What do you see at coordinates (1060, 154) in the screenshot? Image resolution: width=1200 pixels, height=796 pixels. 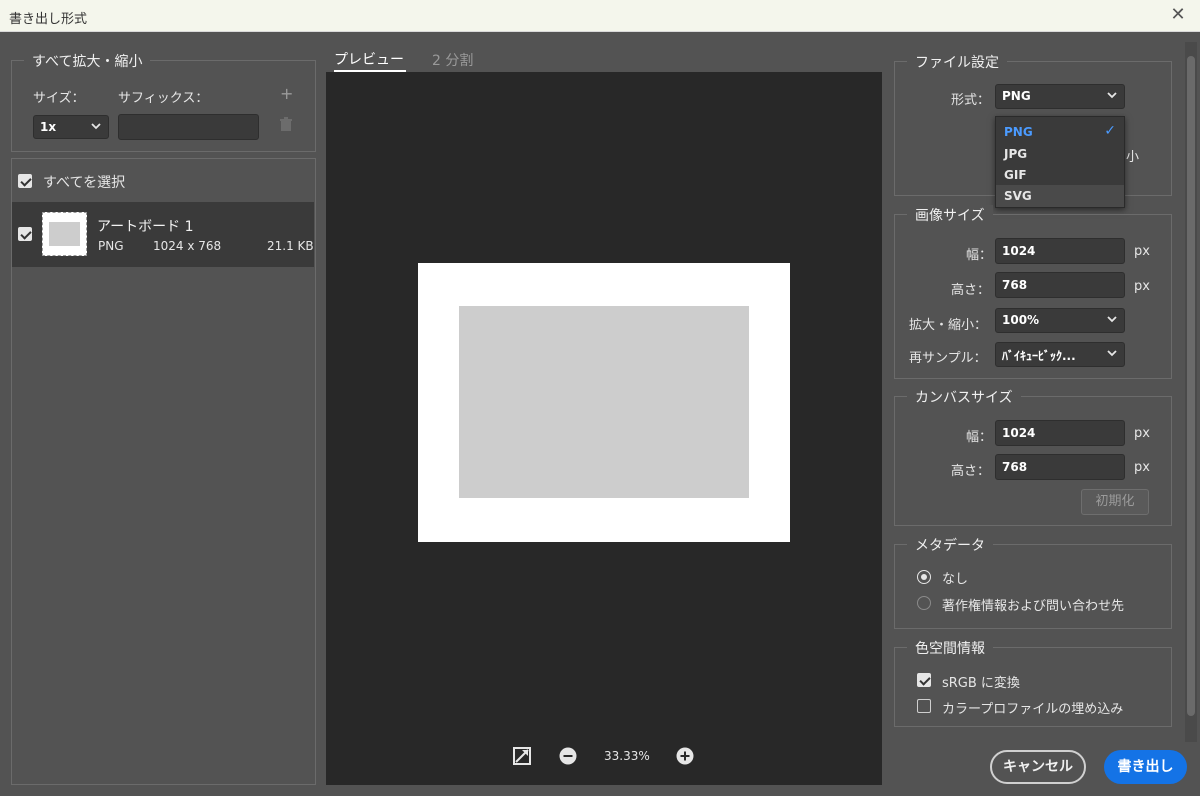 I see `format-option-jpg: JPG` at bounding box center [1060, 154].